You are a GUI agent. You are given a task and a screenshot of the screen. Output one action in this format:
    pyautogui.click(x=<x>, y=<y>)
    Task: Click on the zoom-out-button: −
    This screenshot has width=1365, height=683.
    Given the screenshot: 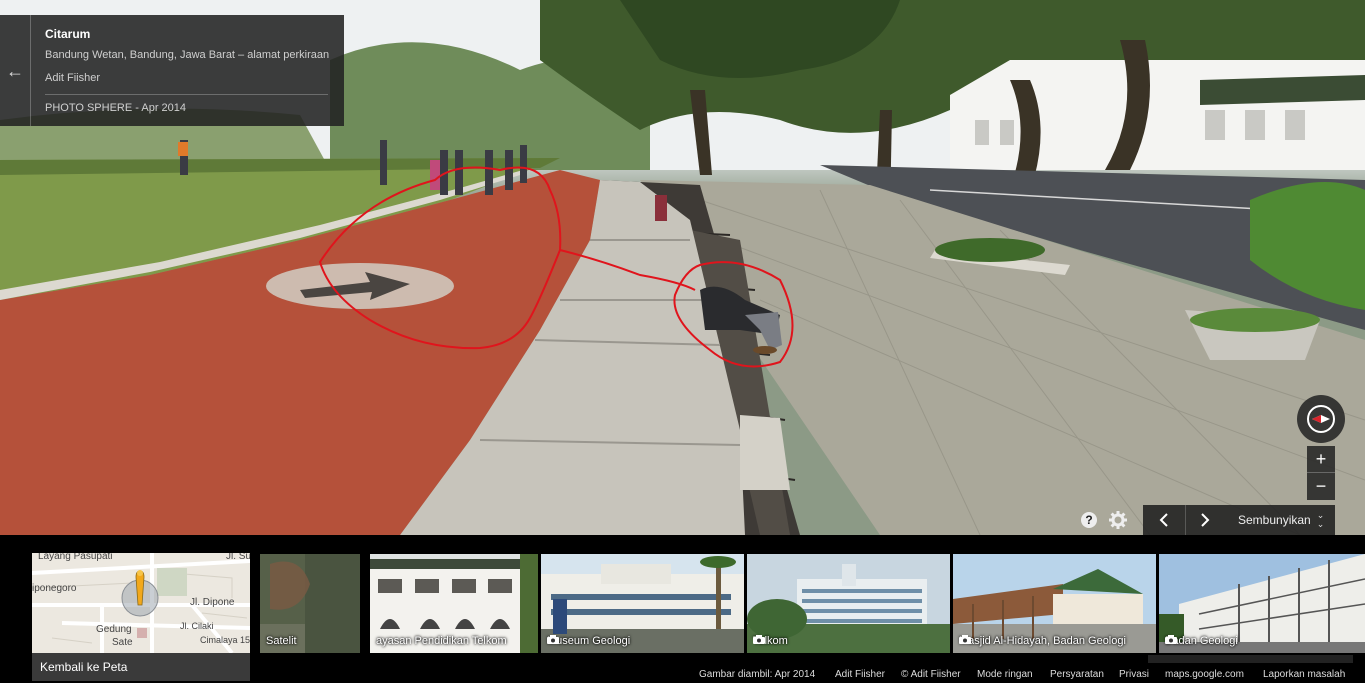 What is the action you would take?
    pyautogui.click(x=1321, y=486)
    